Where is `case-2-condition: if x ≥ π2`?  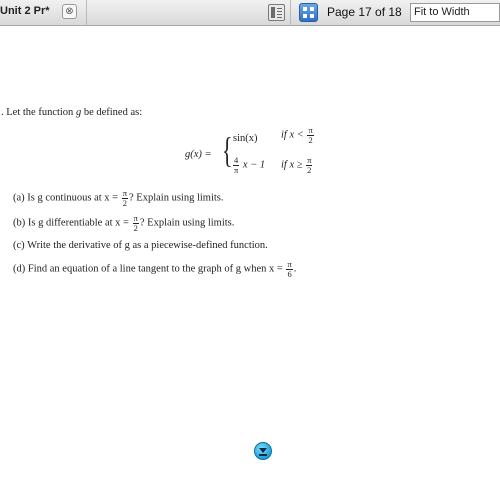
case-2-condition: if x ≥ π2 is located at coordinates (297, 165).